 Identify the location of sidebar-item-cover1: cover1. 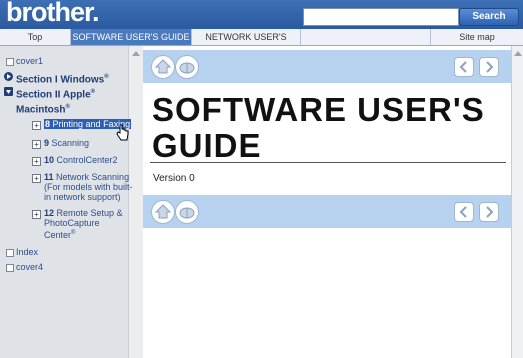
(29, 61).